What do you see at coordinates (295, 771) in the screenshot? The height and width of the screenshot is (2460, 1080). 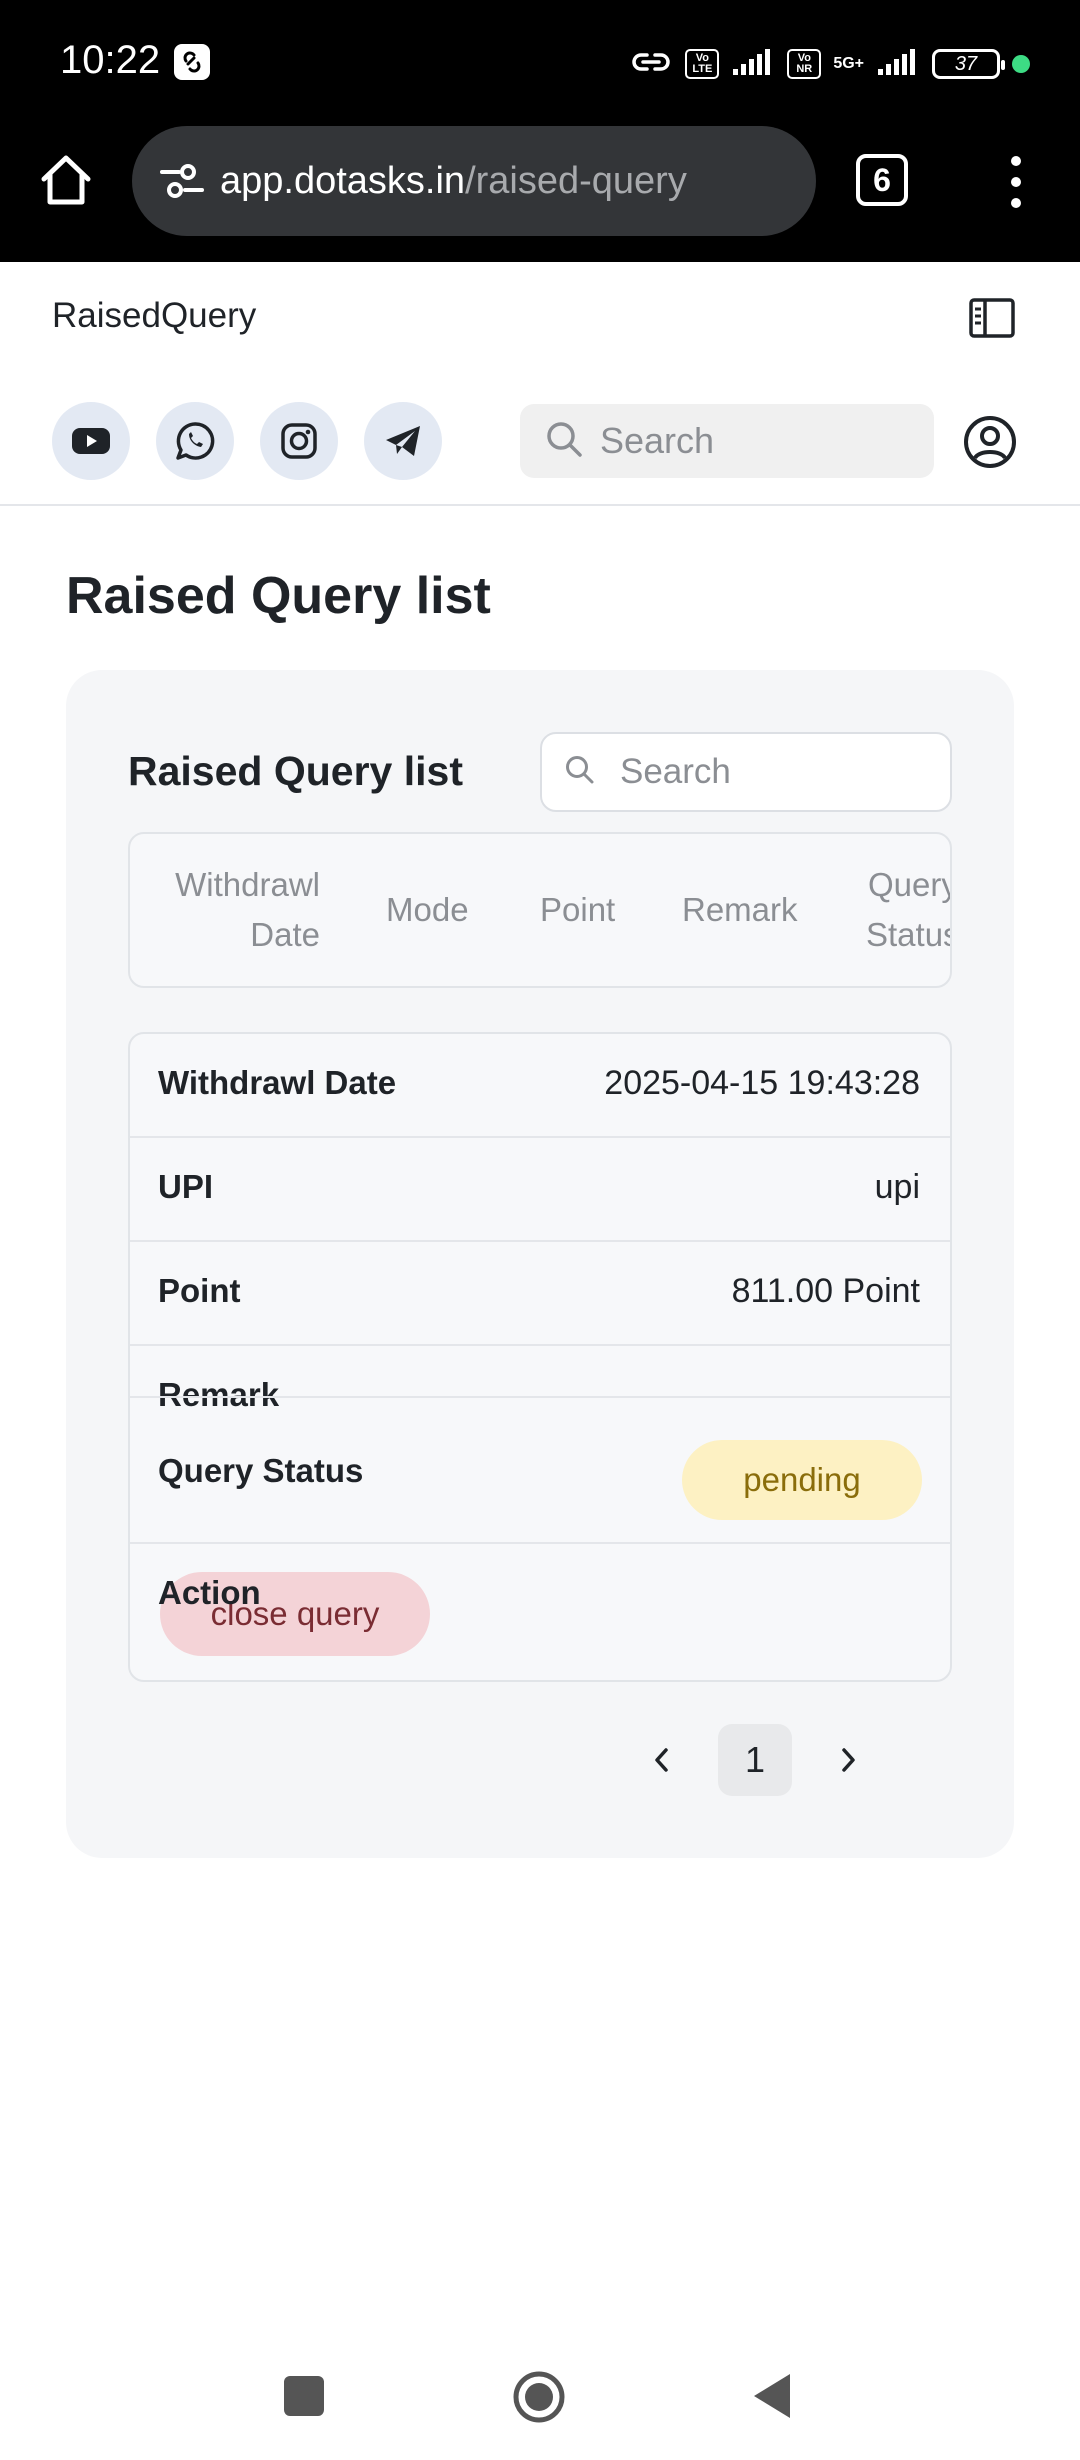 I see `card-title: Raised Query list` at bounding box center [295, 771].